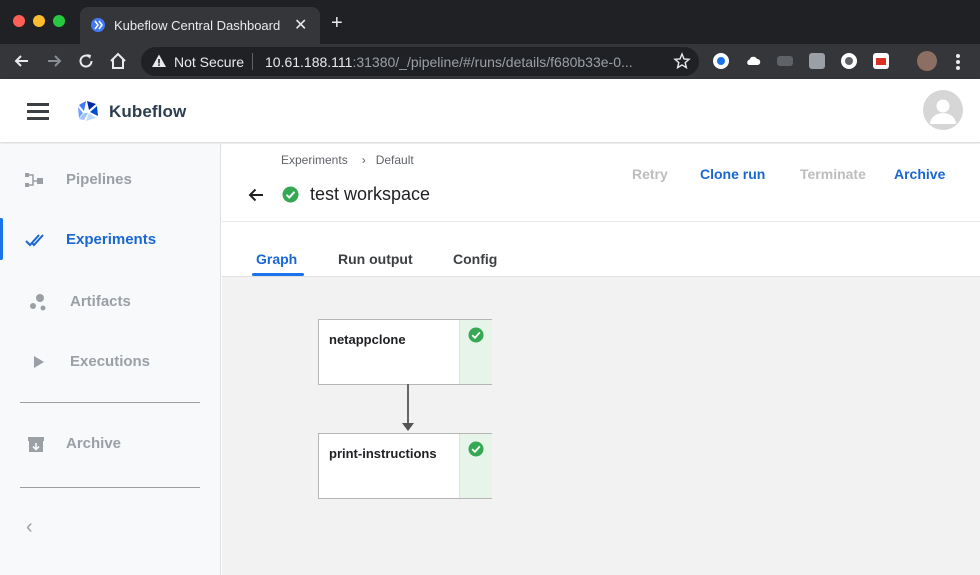 This screenshot has height=575, width=980. What do you see at coordinates (300, 25) in the screenshot?
I see `tab-close-icon: ✕` at bounding box center [300, 25].